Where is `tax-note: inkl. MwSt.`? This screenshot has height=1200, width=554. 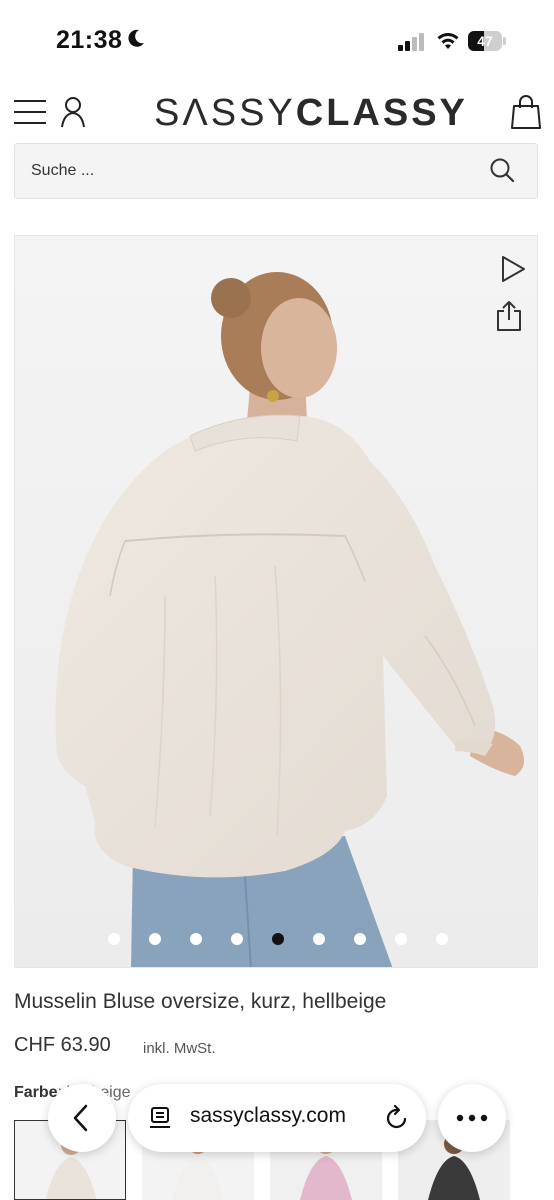 tax-note: inkl. MwSt. is located at coordinates (179, 1048).